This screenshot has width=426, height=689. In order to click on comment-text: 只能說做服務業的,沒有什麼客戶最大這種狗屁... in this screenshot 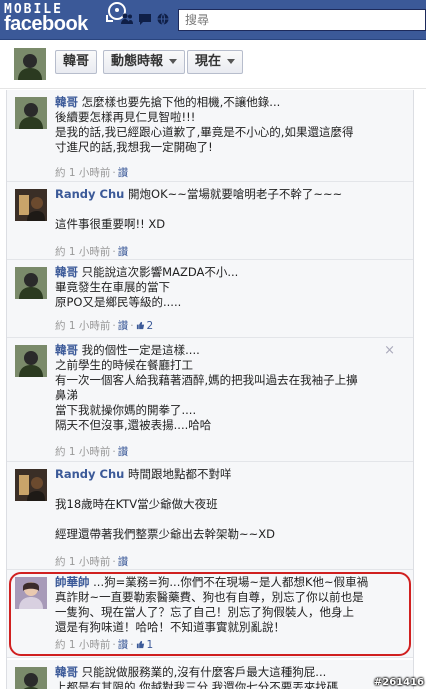, I will do `click(204, 672)`.